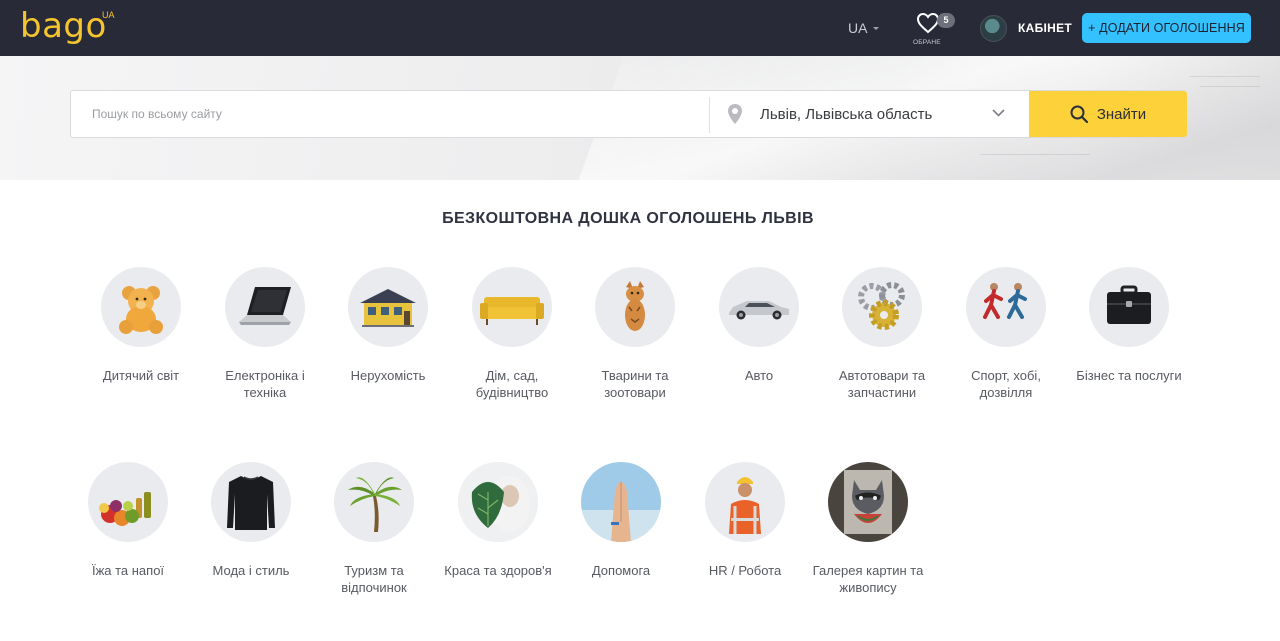 The width and height of the screenshot is (1280, 641). I want to click on language-selector: UA, so click(864, 28).